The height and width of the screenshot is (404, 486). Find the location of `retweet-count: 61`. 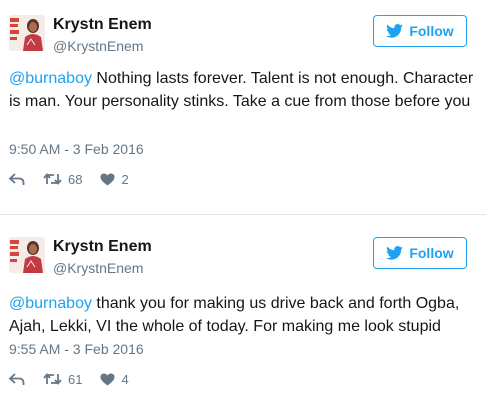

retweet-count: 61 is located at coordinates (75, 379).